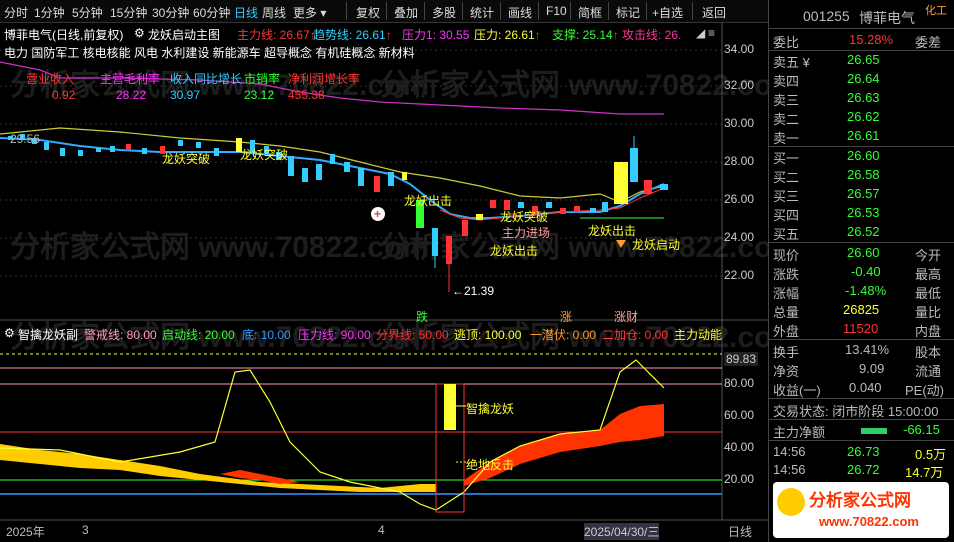 This screenshot has height=542, width=954. What do you see at coordinates (786, 274) in the screenshot?
I see `stat-label: 涨跌` at bounding box center [786, 274].